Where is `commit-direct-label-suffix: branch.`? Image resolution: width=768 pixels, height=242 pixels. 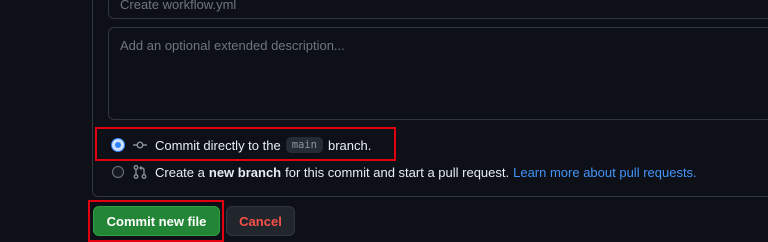 commit-direct-label-suffix: branch. is located at coordinates (350, 145).